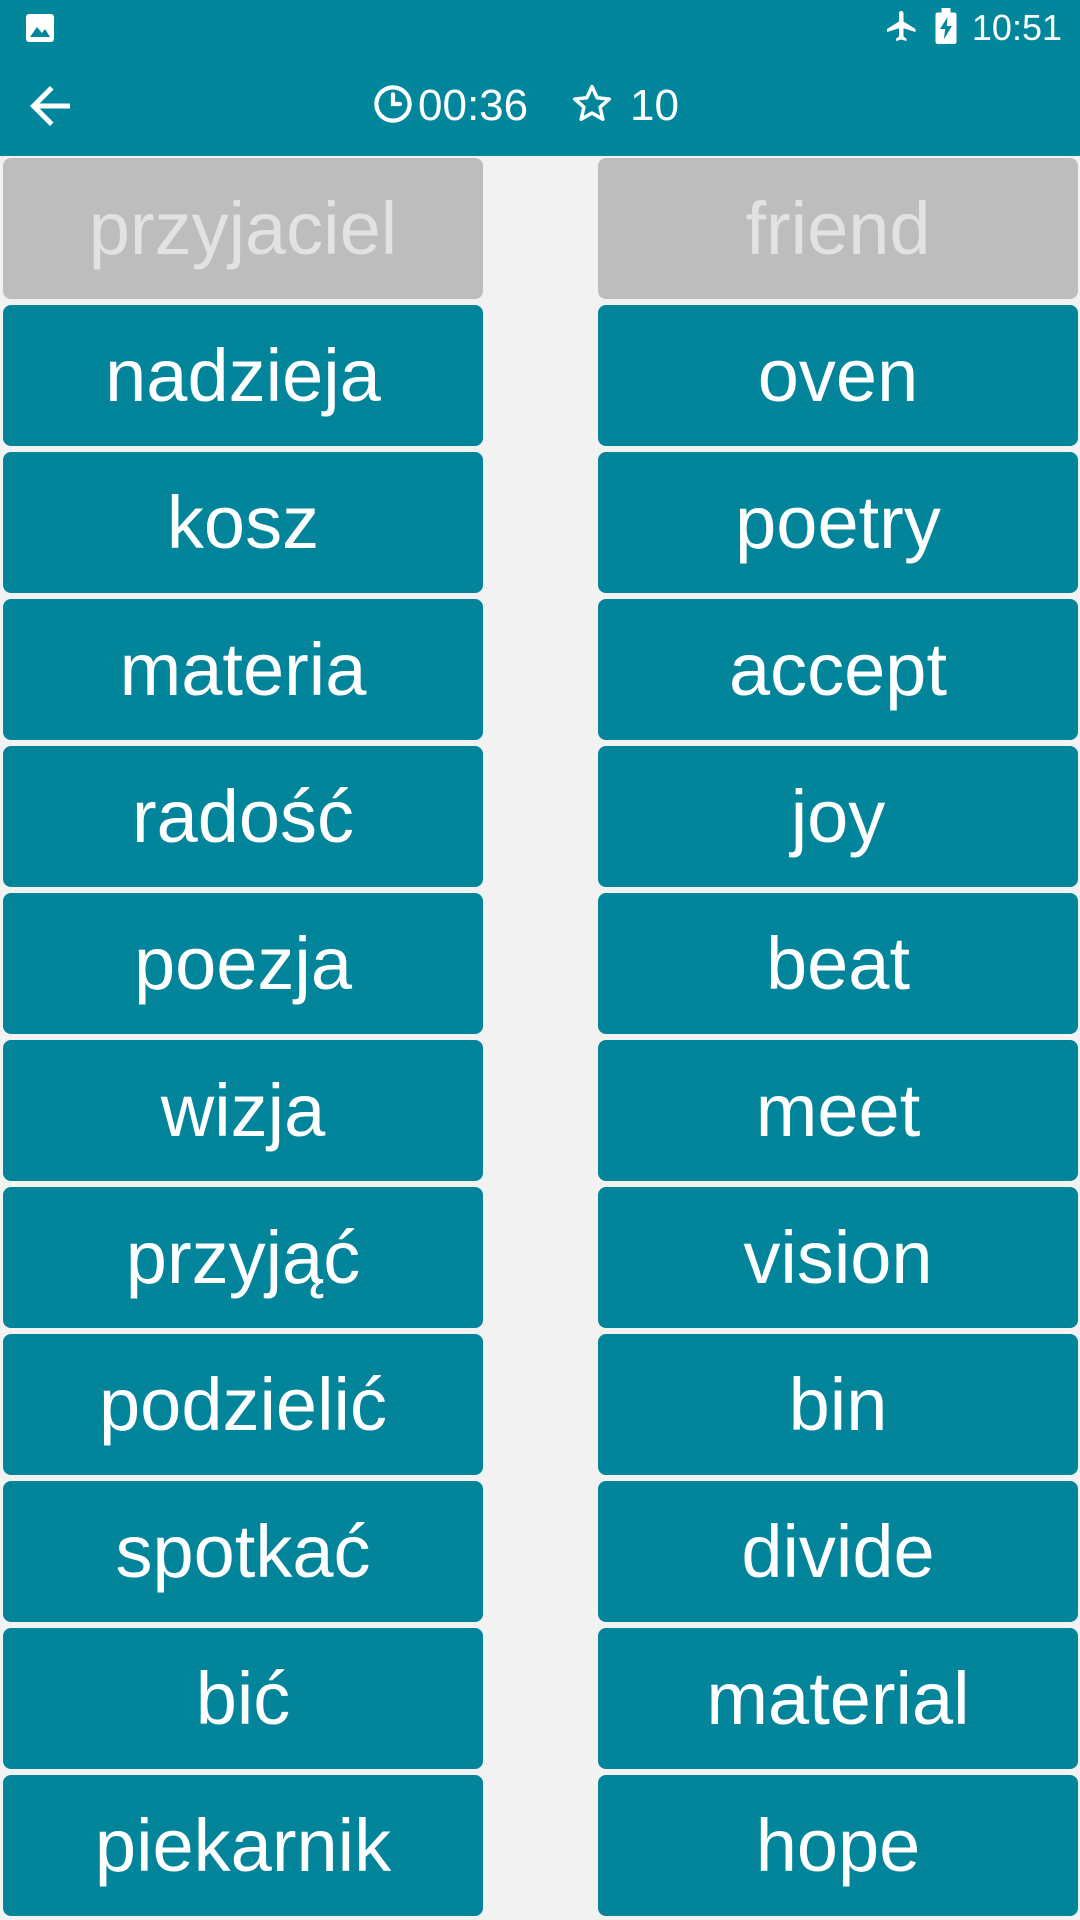  I want to click on right-word-tile: oven, so click(838, 375).